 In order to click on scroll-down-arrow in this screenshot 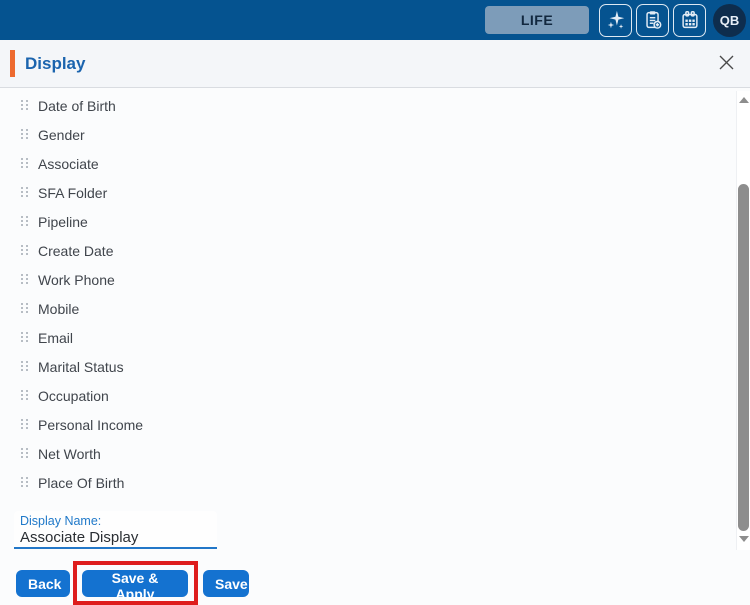, I will do `click(743, 539)`.